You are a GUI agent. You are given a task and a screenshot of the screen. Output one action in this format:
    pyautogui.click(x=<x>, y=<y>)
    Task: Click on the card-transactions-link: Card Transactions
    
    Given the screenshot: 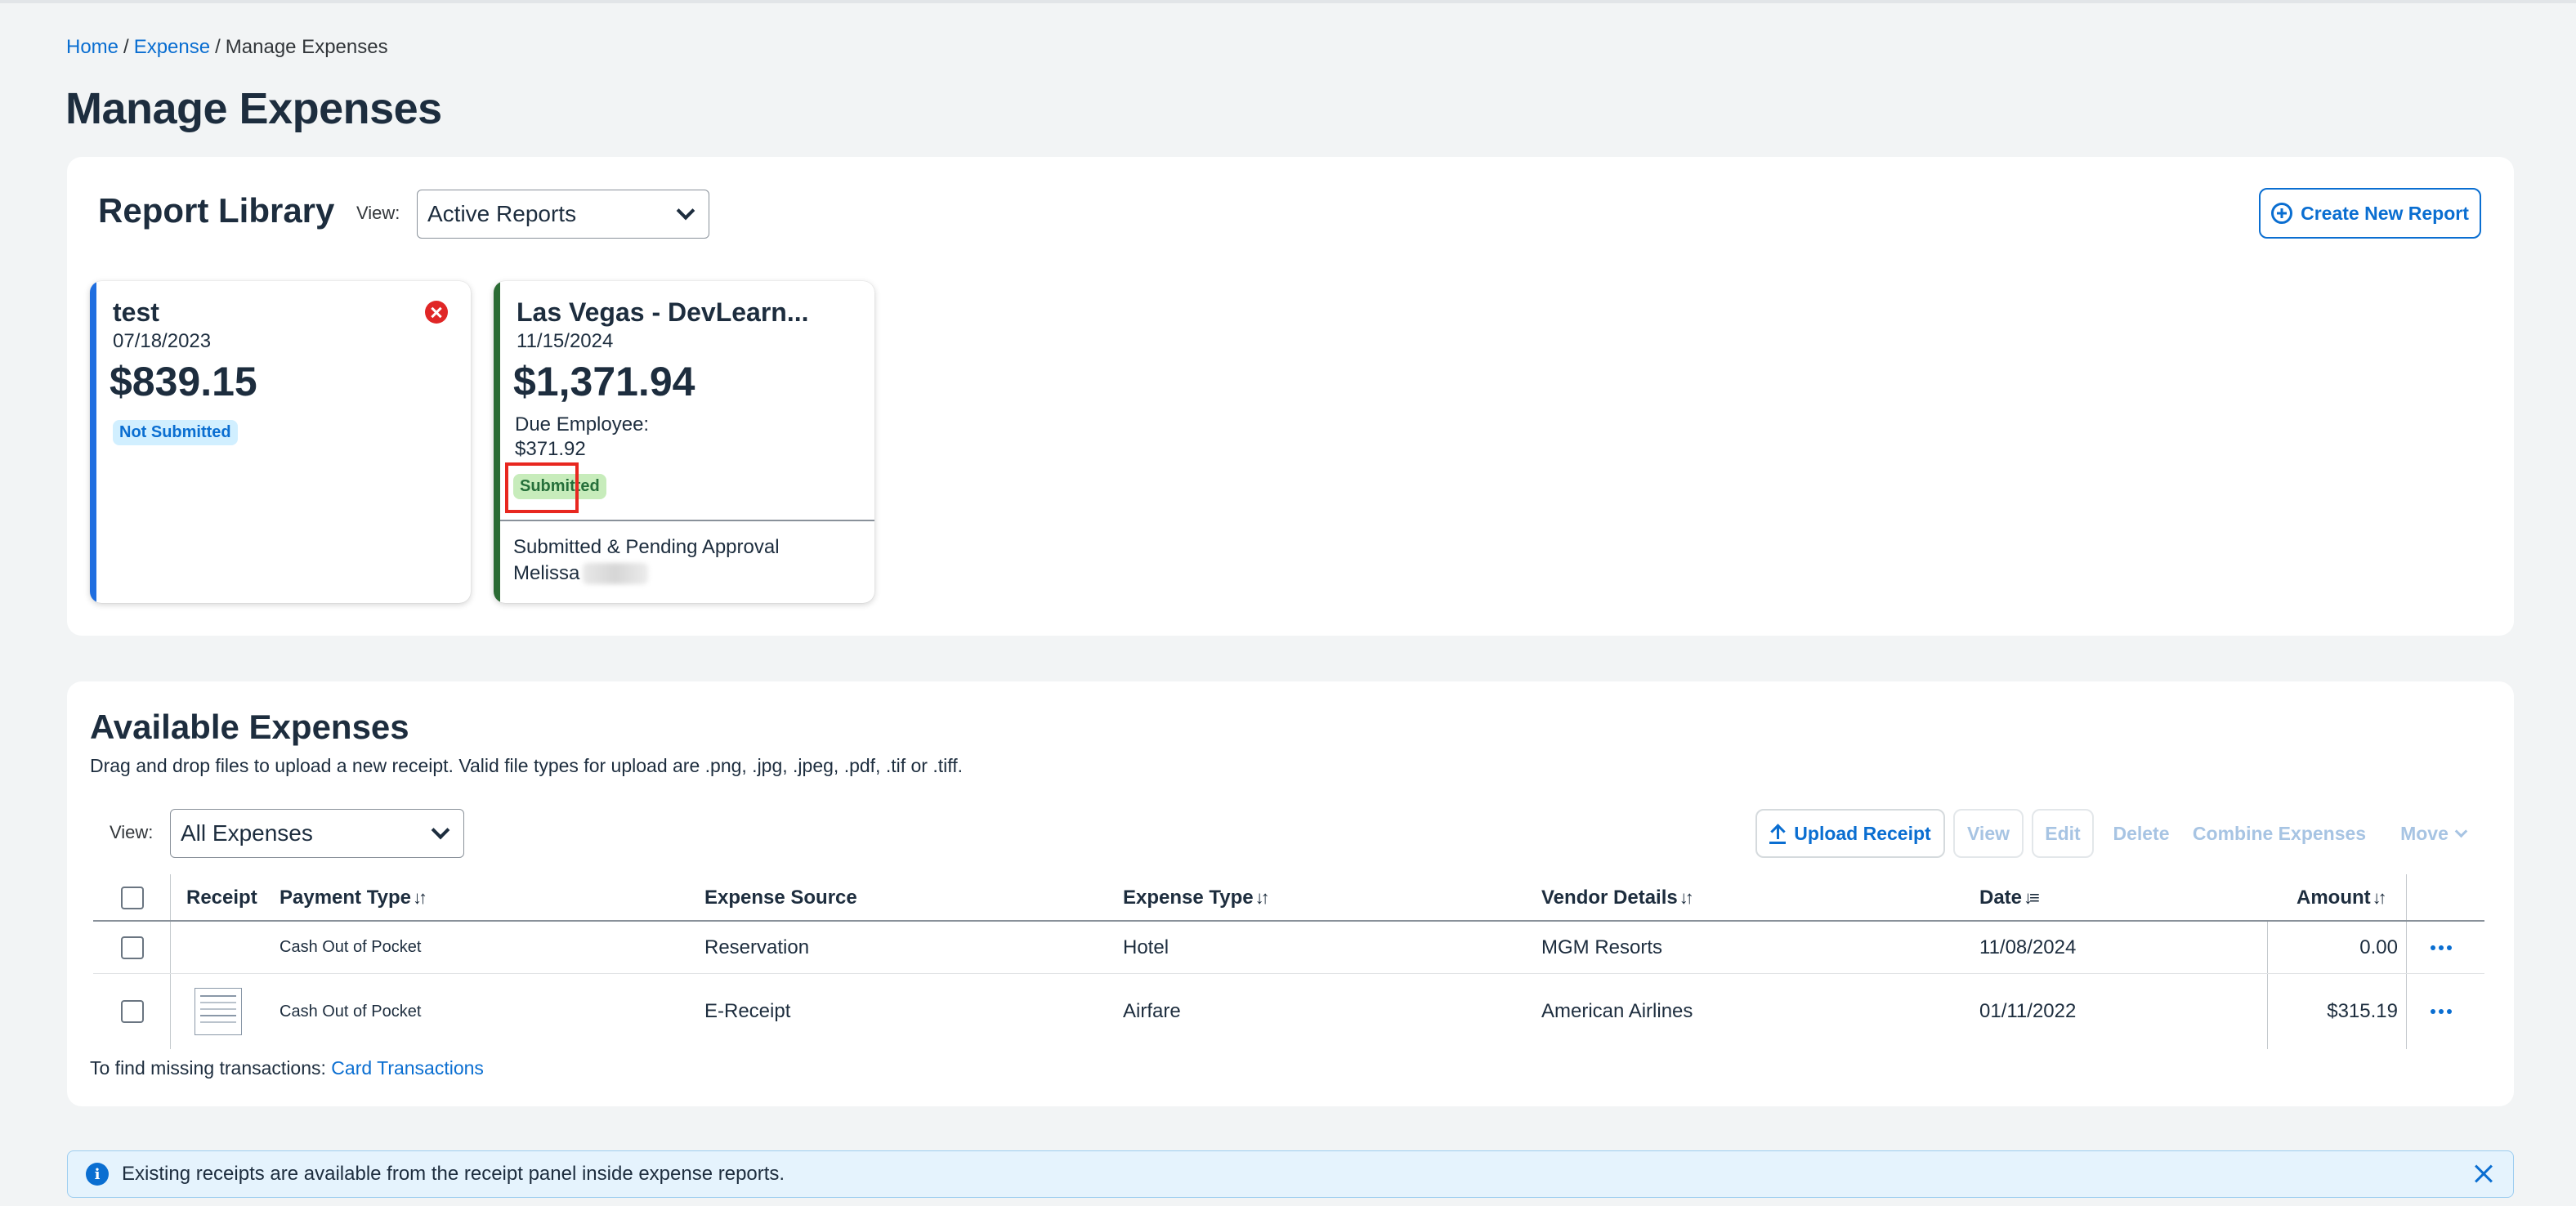 What is the action you would take?
    pyautogui.click(x=407, y=1068)
    